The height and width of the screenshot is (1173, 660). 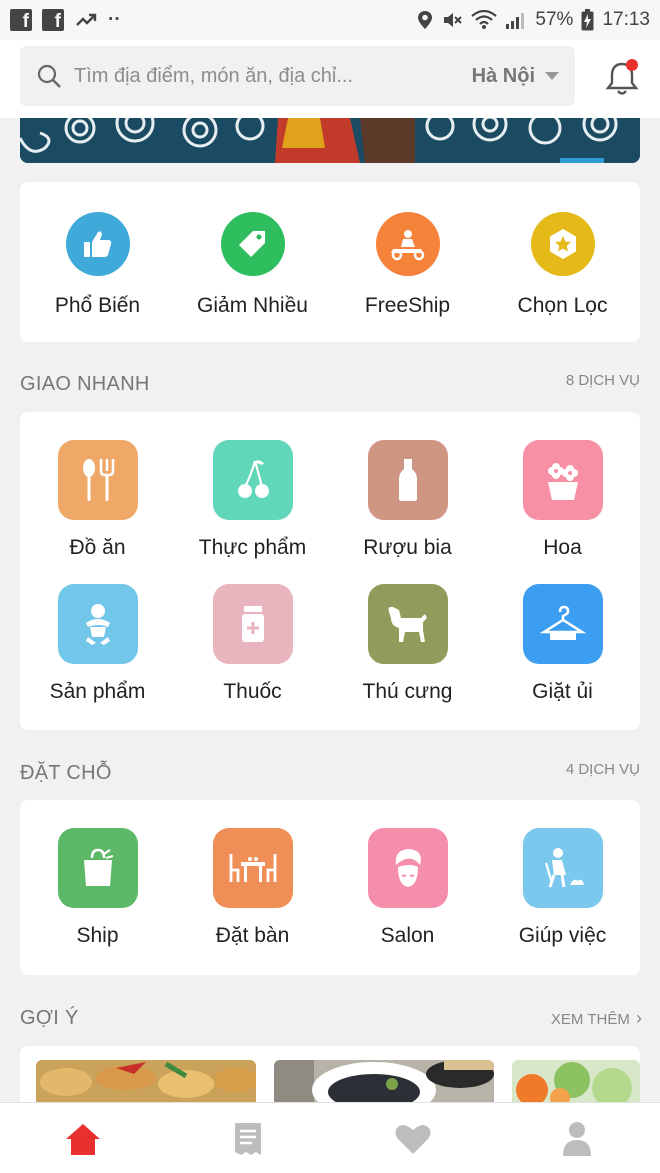 I want to click on category-pho-bien: Phổ Biến, so click(x=97, y=265).